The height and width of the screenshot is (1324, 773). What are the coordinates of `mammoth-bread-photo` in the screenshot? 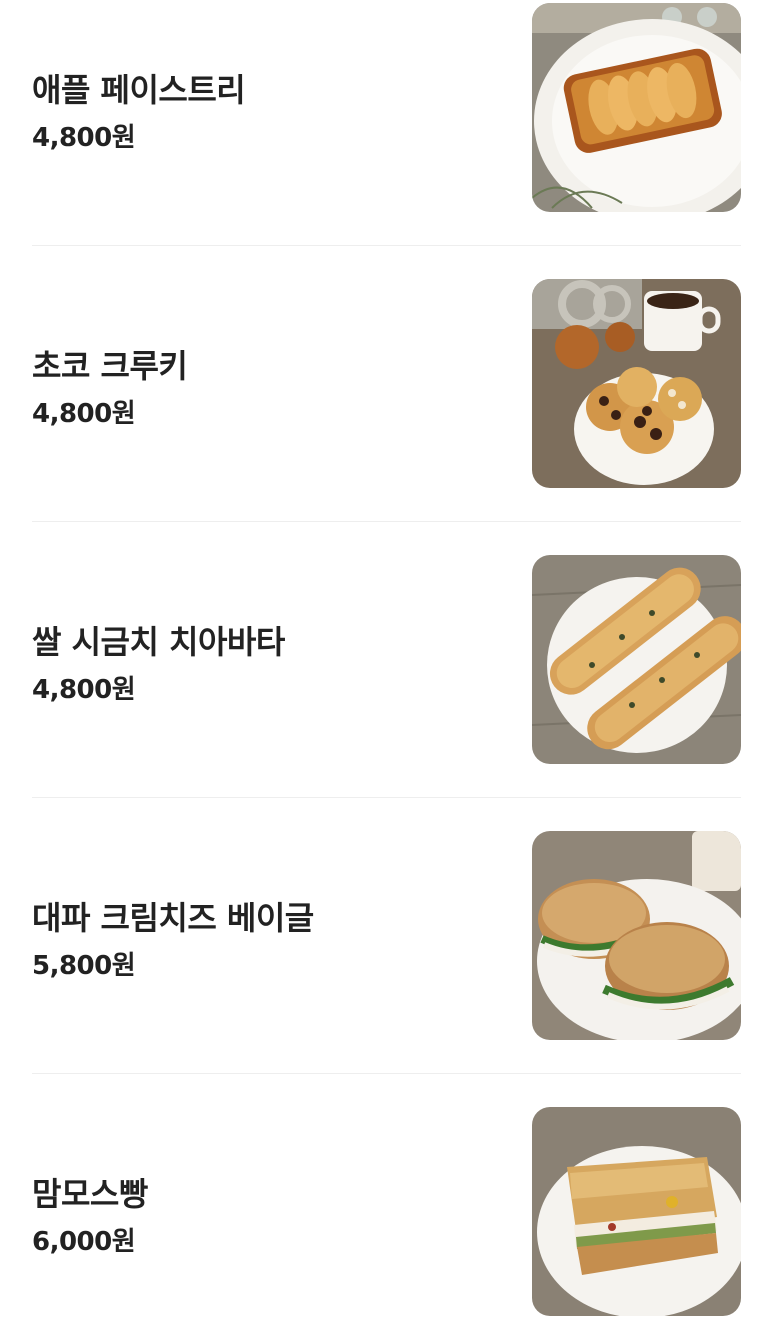 It's located at (636, 1211).